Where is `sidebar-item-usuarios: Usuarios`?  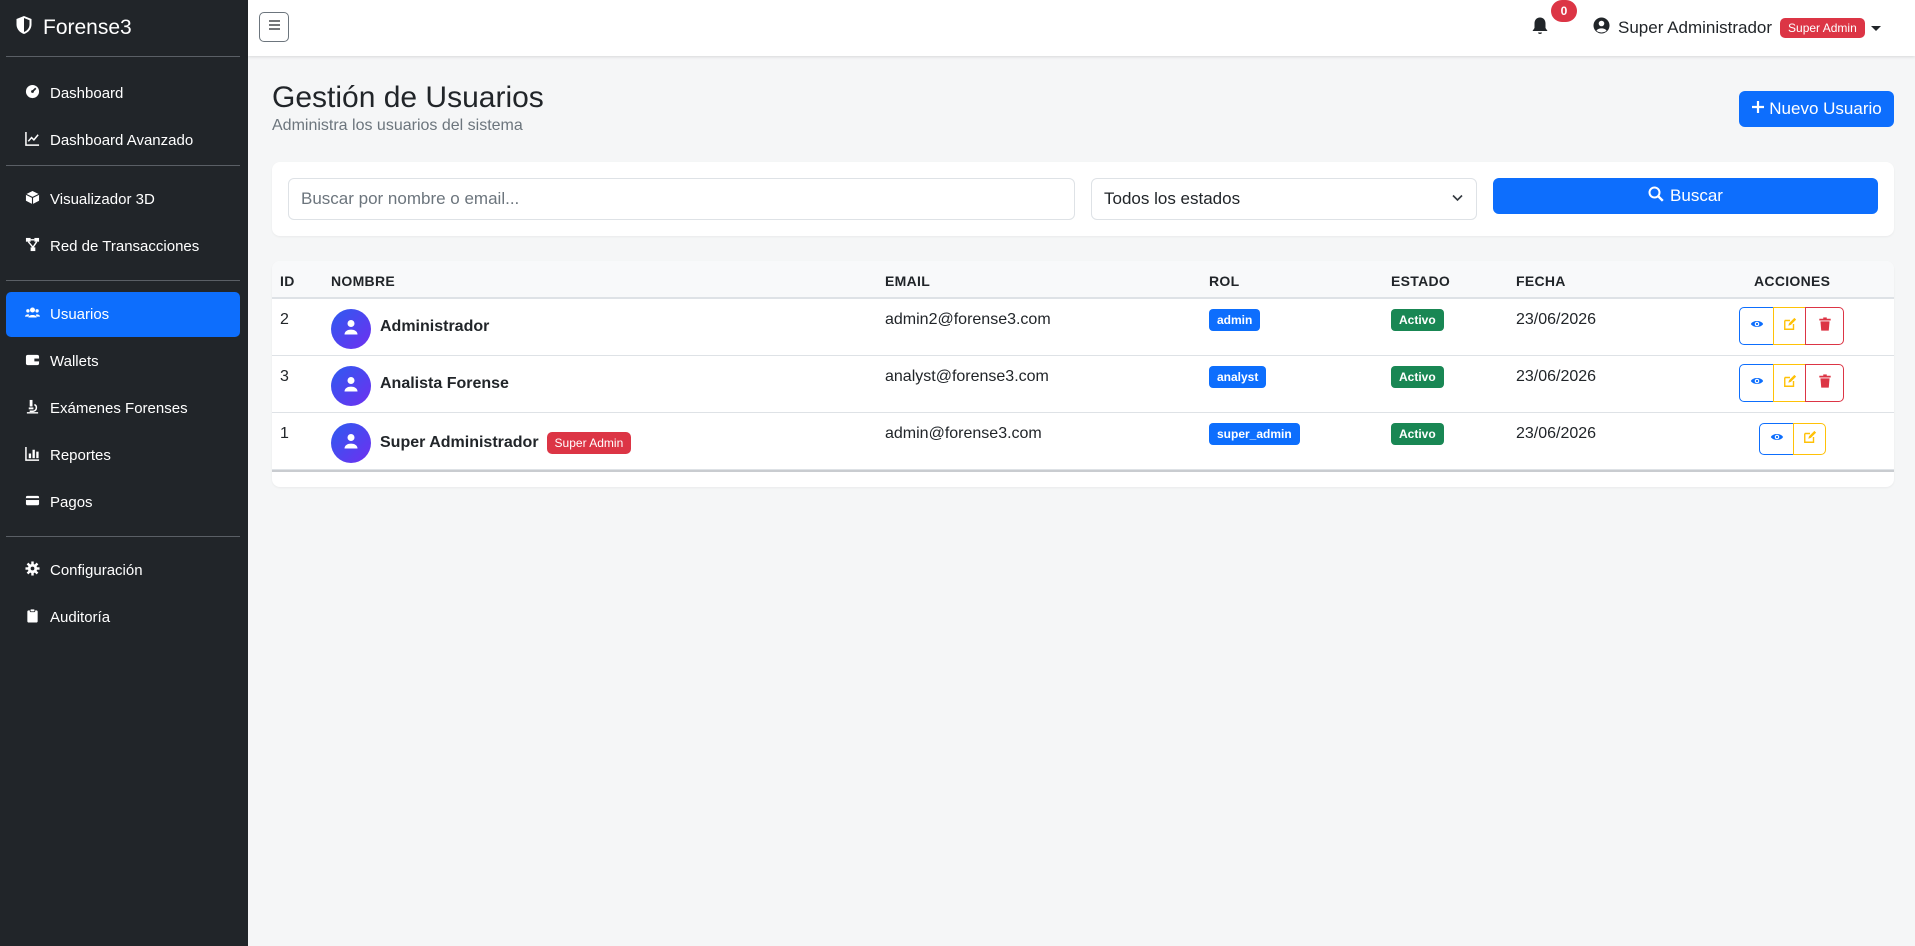
sidebar-item-usuarios: Usuarios is located at coordinates (123, 314).